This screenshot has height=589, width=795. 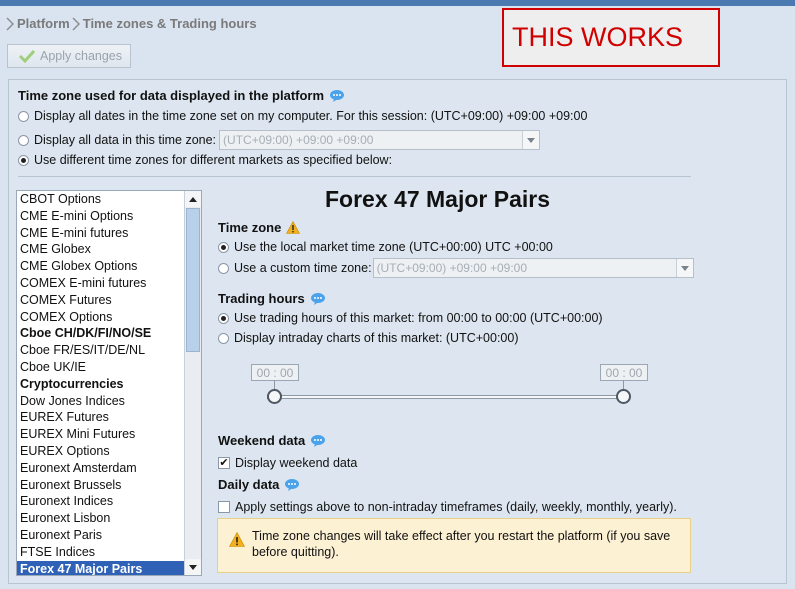 What do you see at coordinates (249, 484) in the screenshot?
I see `daily-data-heading-label: Daily data` at bounding box center [249, 484].